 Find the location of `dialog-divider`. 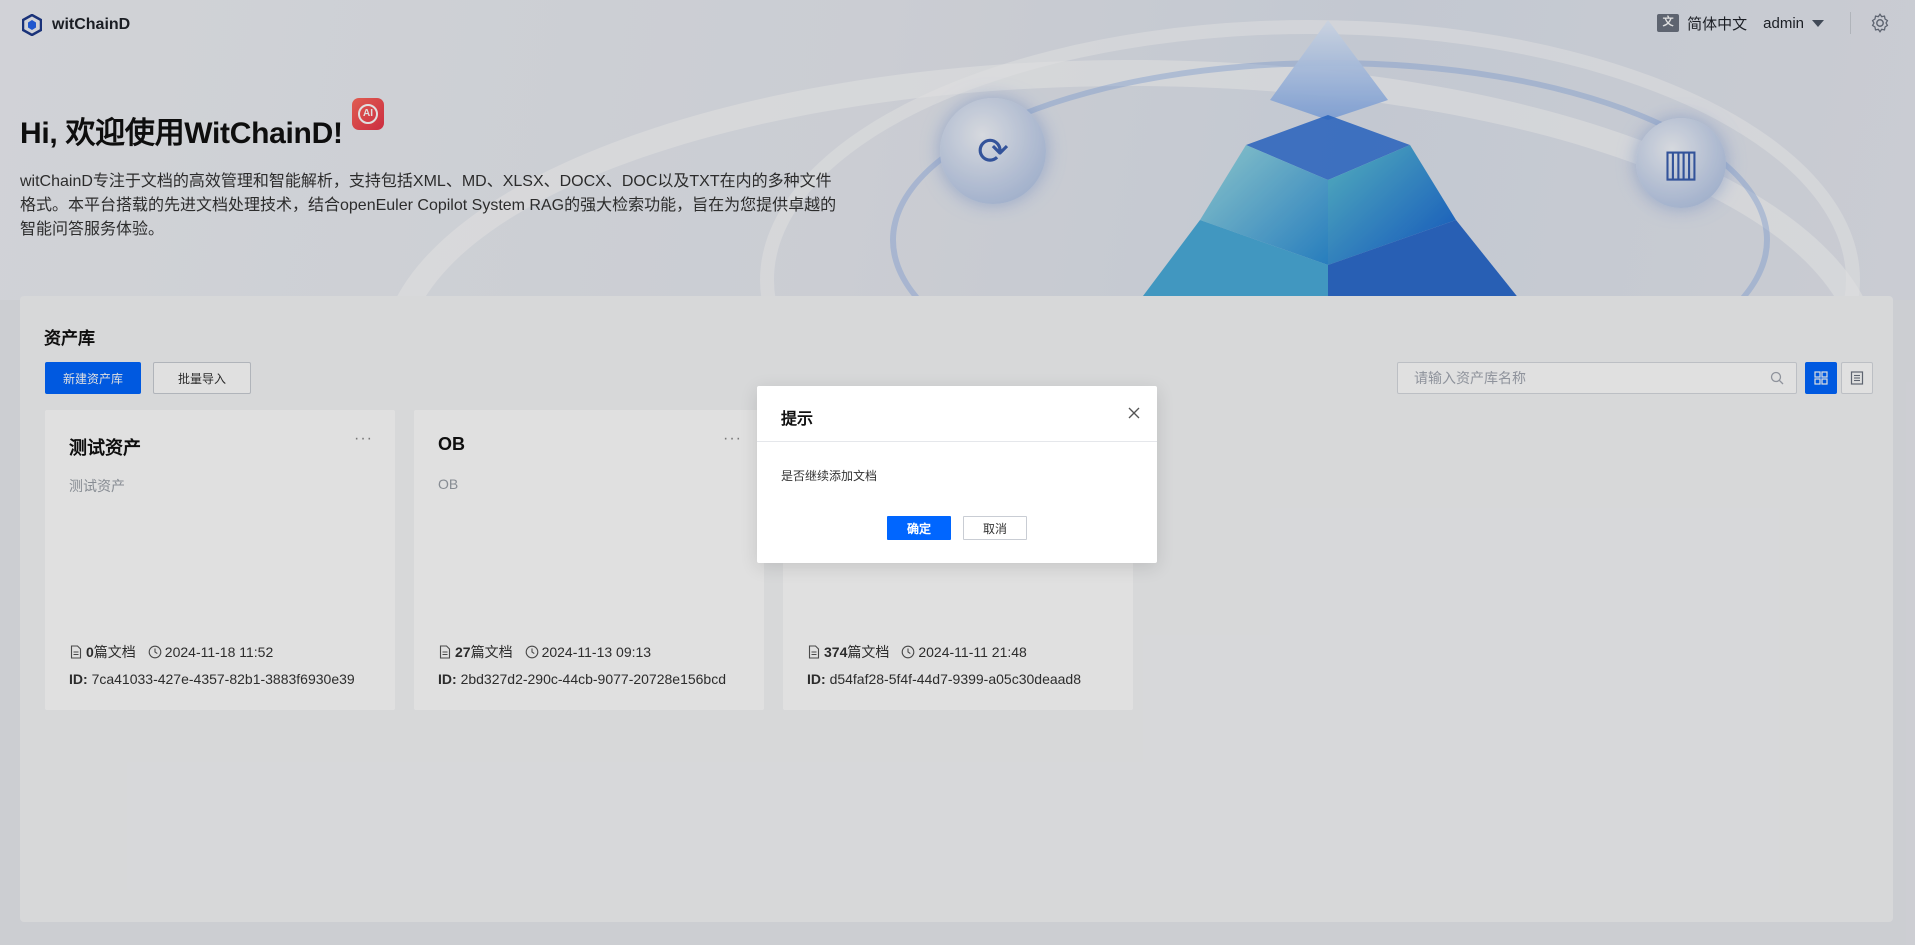

dialog-divider is located at coordinates (957, 441).